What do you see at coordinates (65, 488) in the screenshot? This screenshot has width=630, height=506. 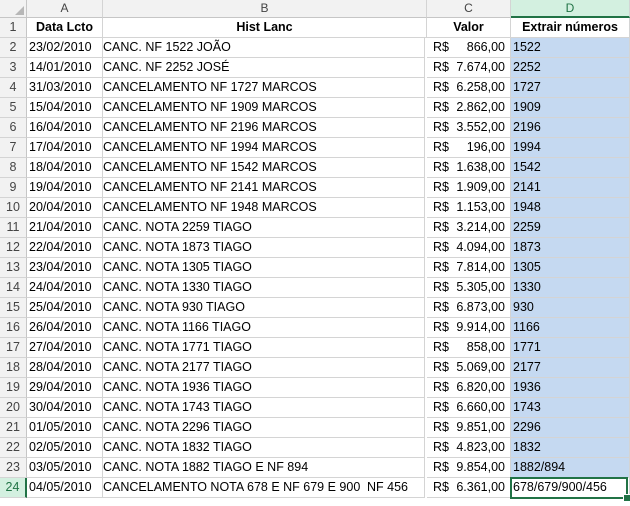 I see `date-cell: 04/05/2010` at bounding box center [65, 488].